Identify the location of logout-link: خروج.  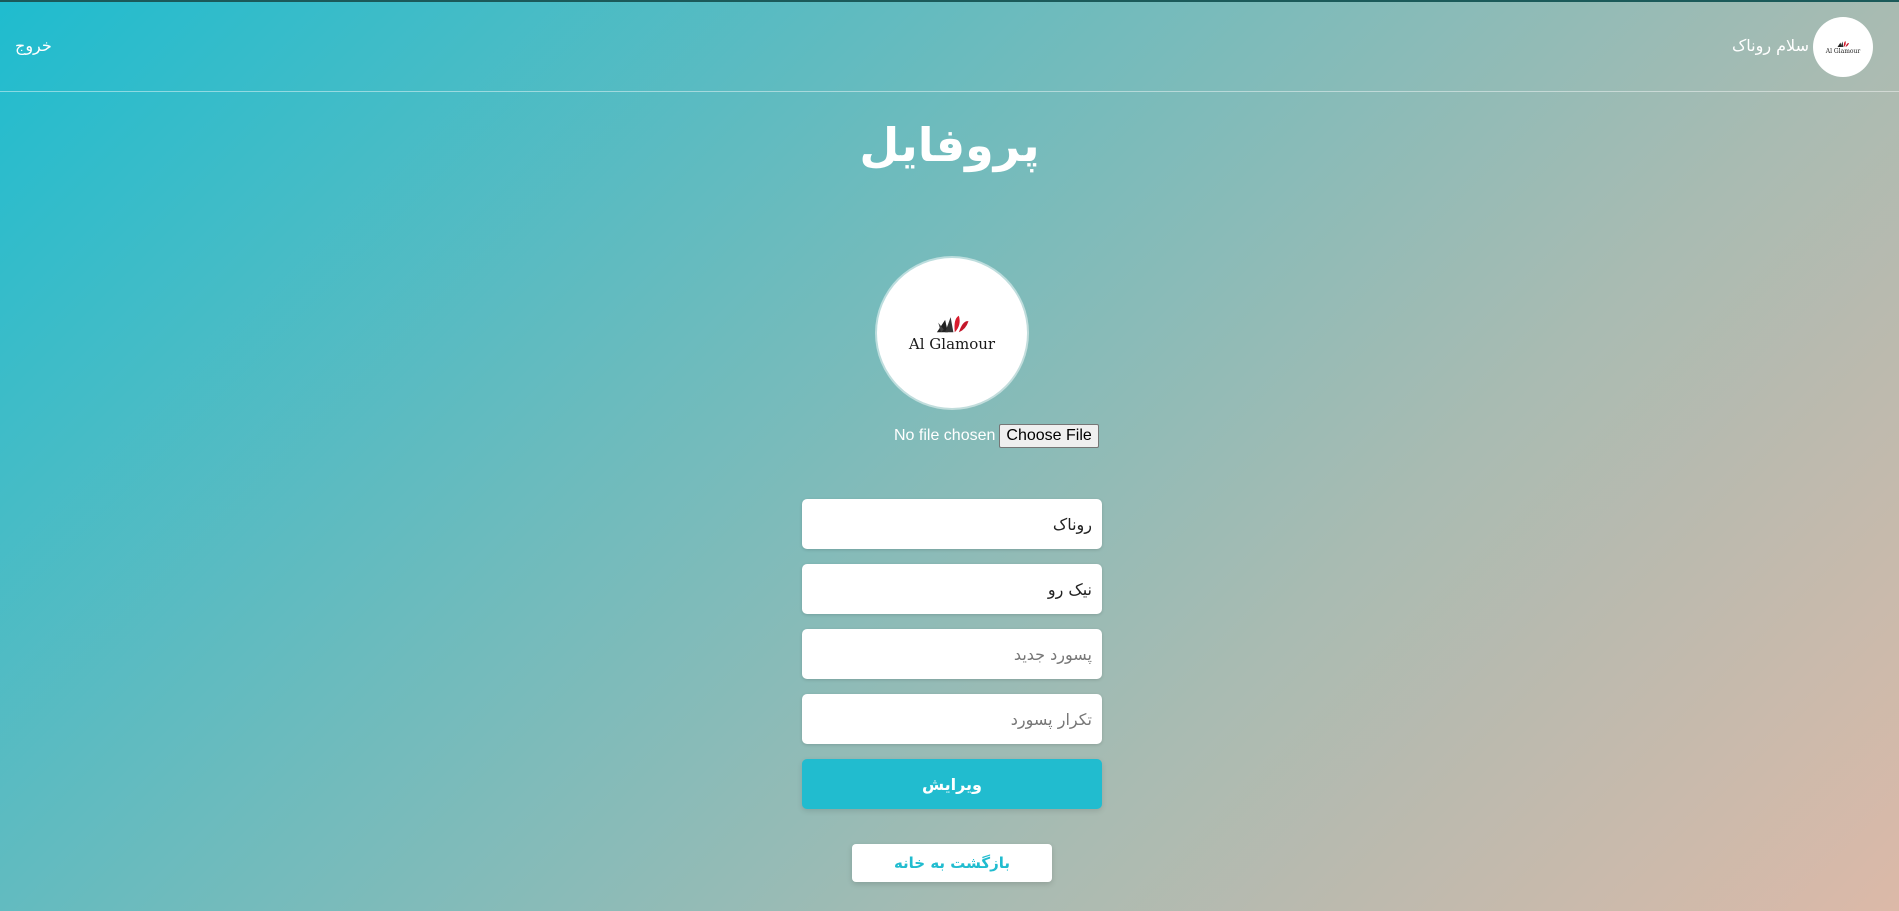
(33, 45).